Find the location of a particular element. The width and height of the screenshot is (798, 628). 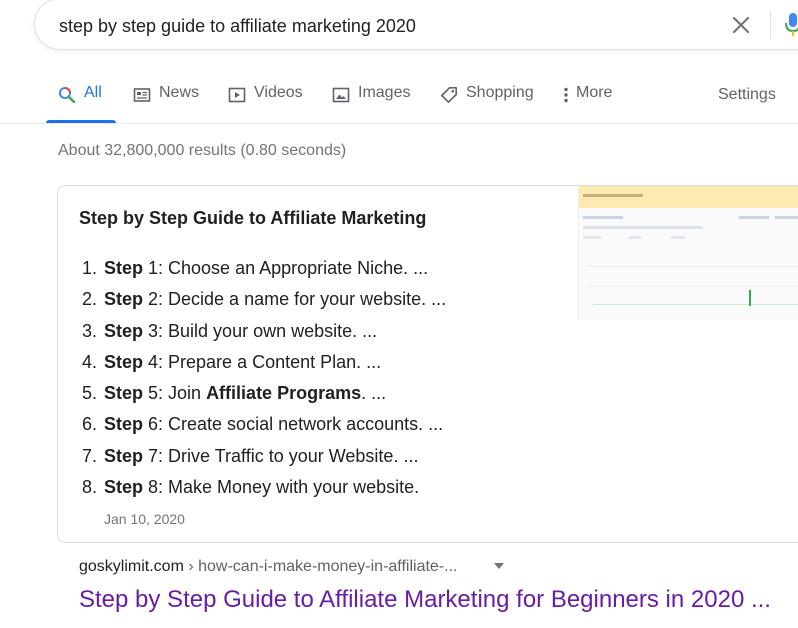

tab-images: Images is located at coordinates (371, 104).